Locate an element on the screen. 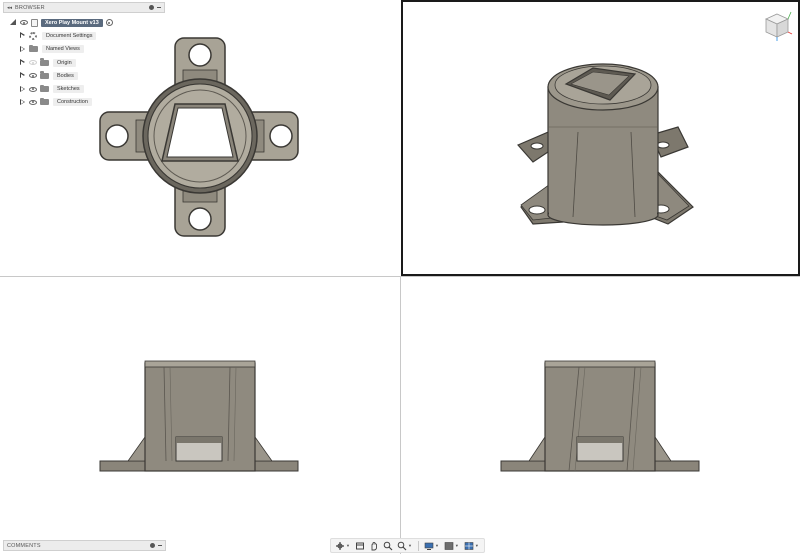  root-component-label: Xero Play Mount v13 is located at coordinates (72, 22).